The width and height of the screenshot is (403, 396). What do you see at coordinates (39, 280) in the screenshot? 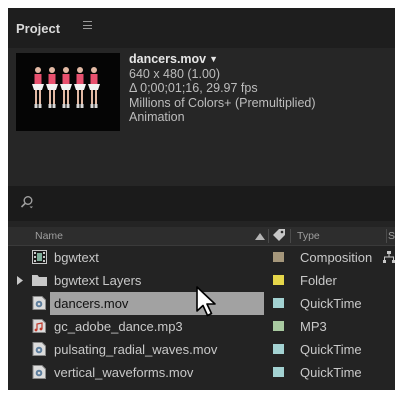
I see `folder-icon` at bounding box center [39, 280].